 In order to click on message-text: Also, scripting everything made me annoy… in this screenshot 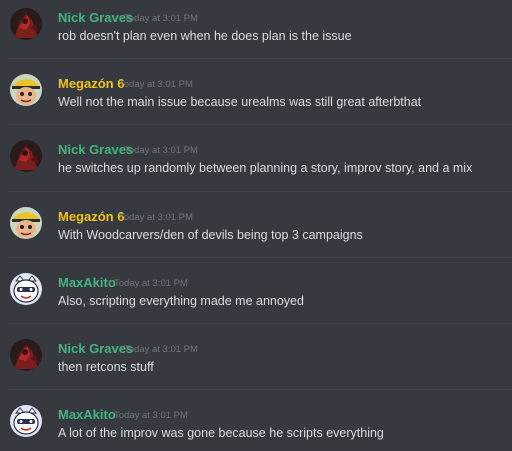, I will do `click(181, 301)`.